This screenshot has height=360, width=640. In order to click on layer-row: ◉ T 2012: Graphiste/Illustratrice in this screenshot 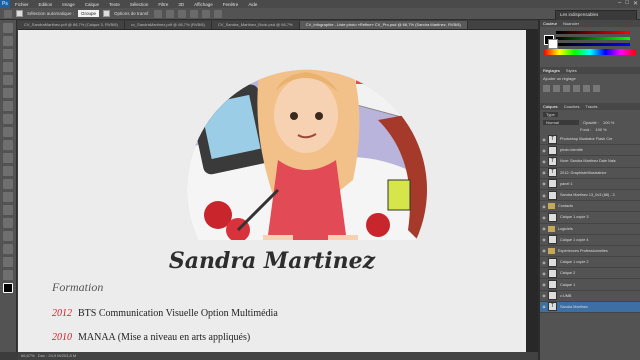, I will do `click(590, 173)`.